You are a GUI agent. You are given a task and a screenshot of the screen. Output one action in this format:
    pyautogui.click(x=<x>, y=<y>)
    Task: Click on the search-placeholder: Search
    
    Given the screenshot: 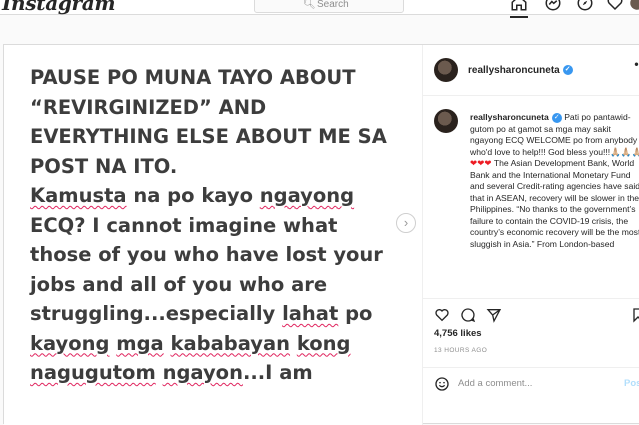 What is the action you would take?
    pyautogui.click(x=333, y=5)
    